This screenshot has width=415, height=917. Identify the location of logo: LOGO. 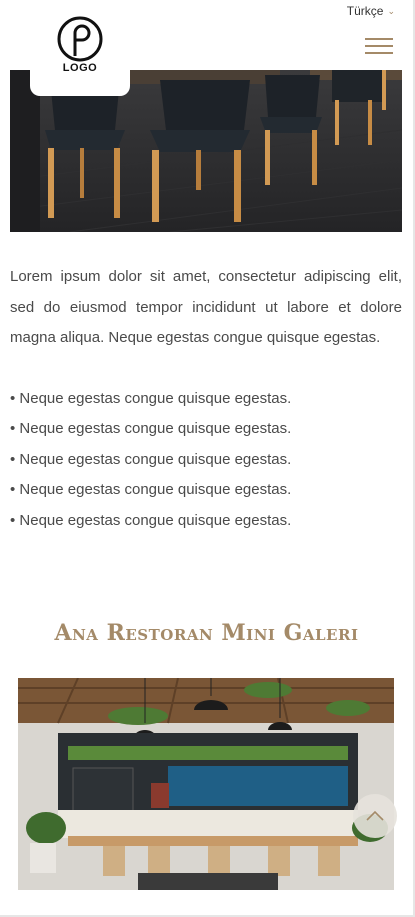
(80, 52).